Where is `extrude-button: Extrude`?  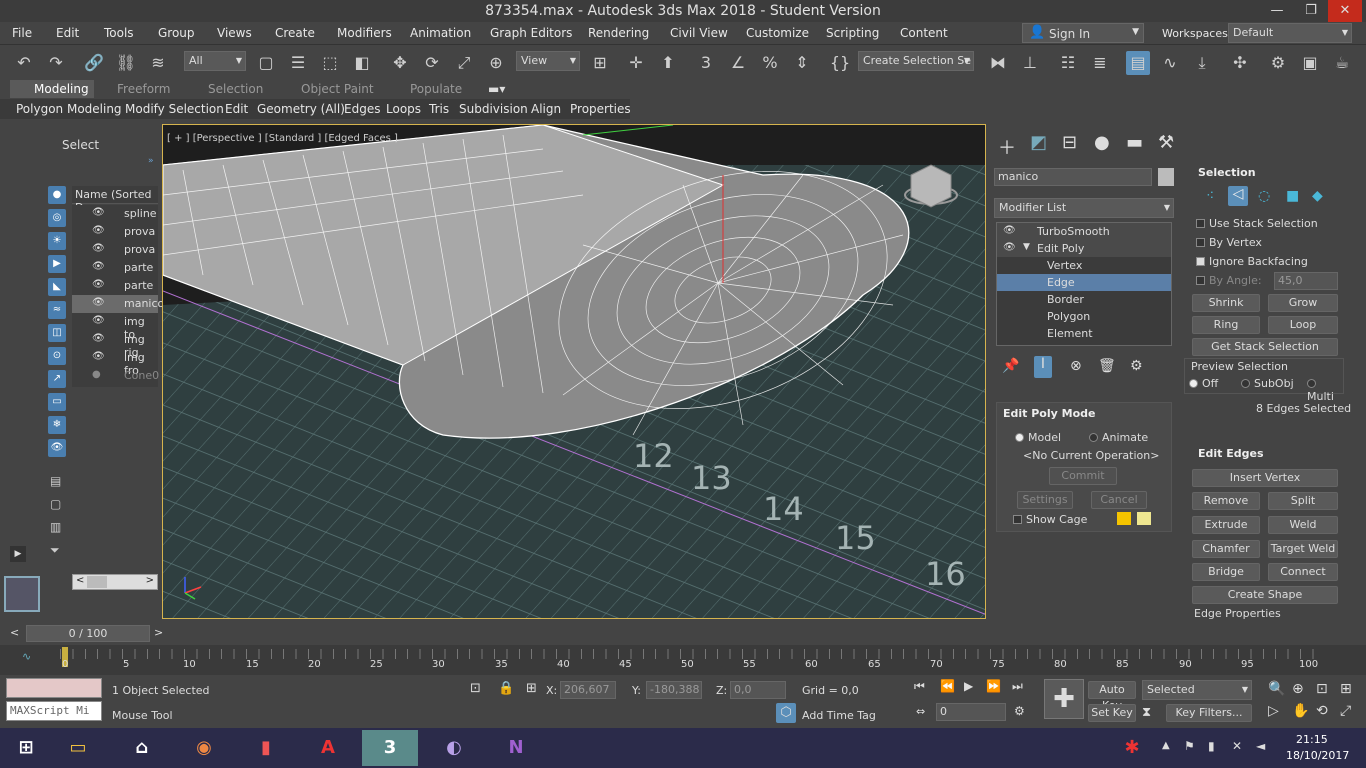 extrude-button: Extrude is located at coordinates (1226, 525).